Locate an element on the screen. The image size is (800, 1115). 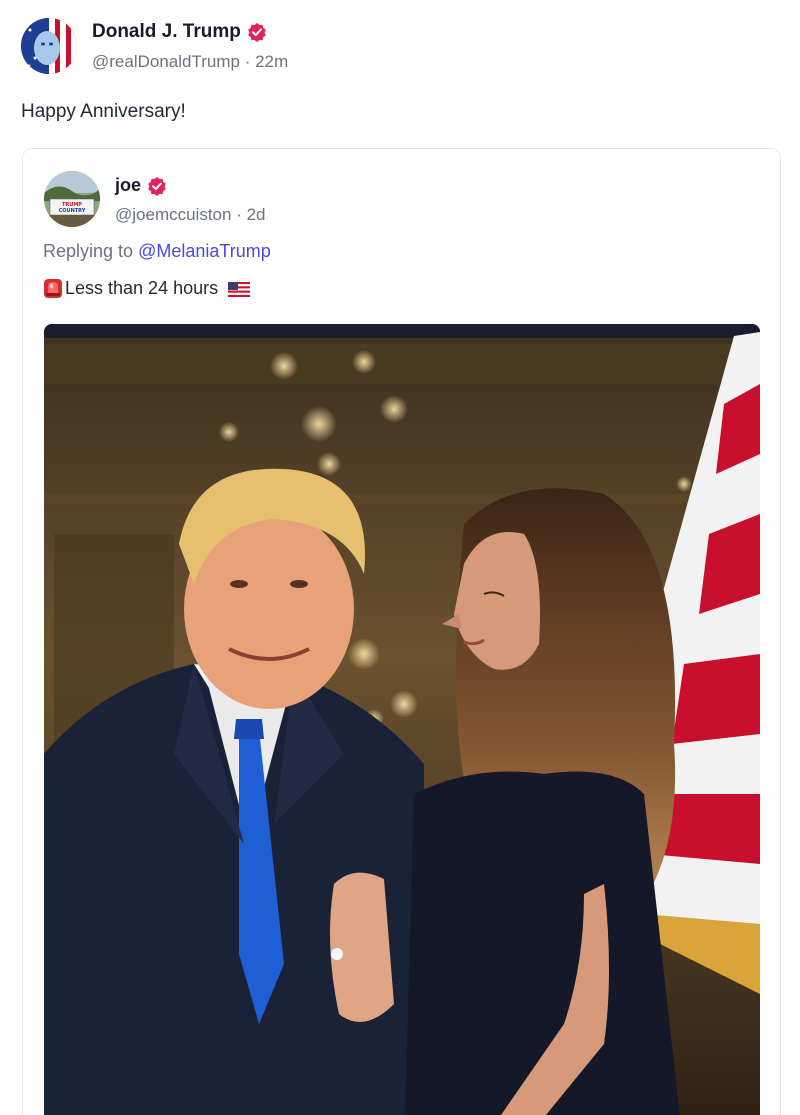
quote-timestamp: 2d is located at coordinates (256, 214).